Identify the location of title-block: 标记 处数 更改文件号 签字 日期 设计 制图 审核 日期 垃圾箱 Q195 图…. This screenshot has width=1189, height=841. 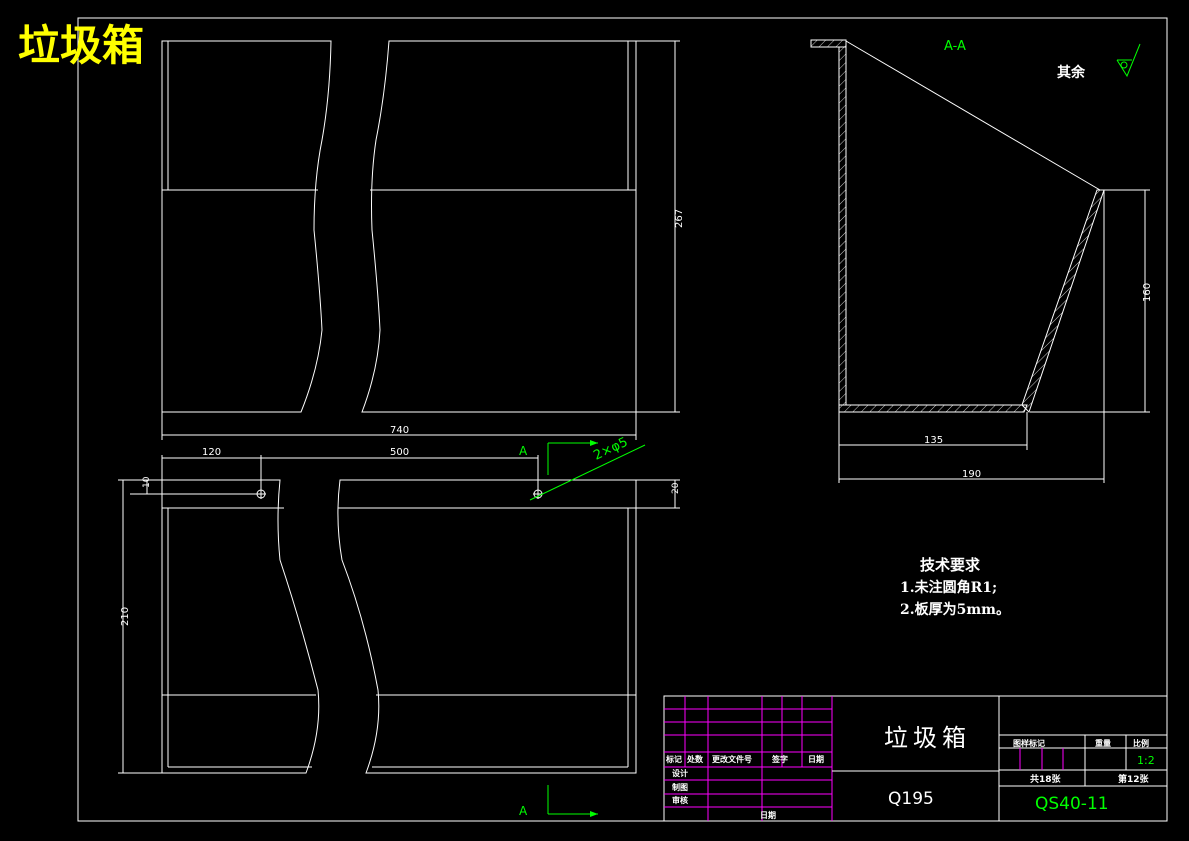
(915, 758).